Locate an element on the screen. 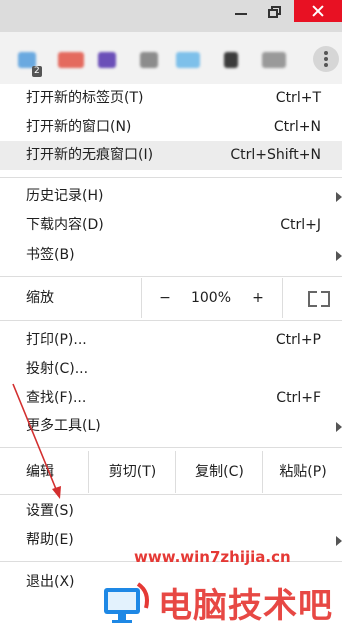 Image resolution: width=342 pixels, height=631 pixels. watermark-brand: 电脑技术吧 is located at coordinates (245, 606).